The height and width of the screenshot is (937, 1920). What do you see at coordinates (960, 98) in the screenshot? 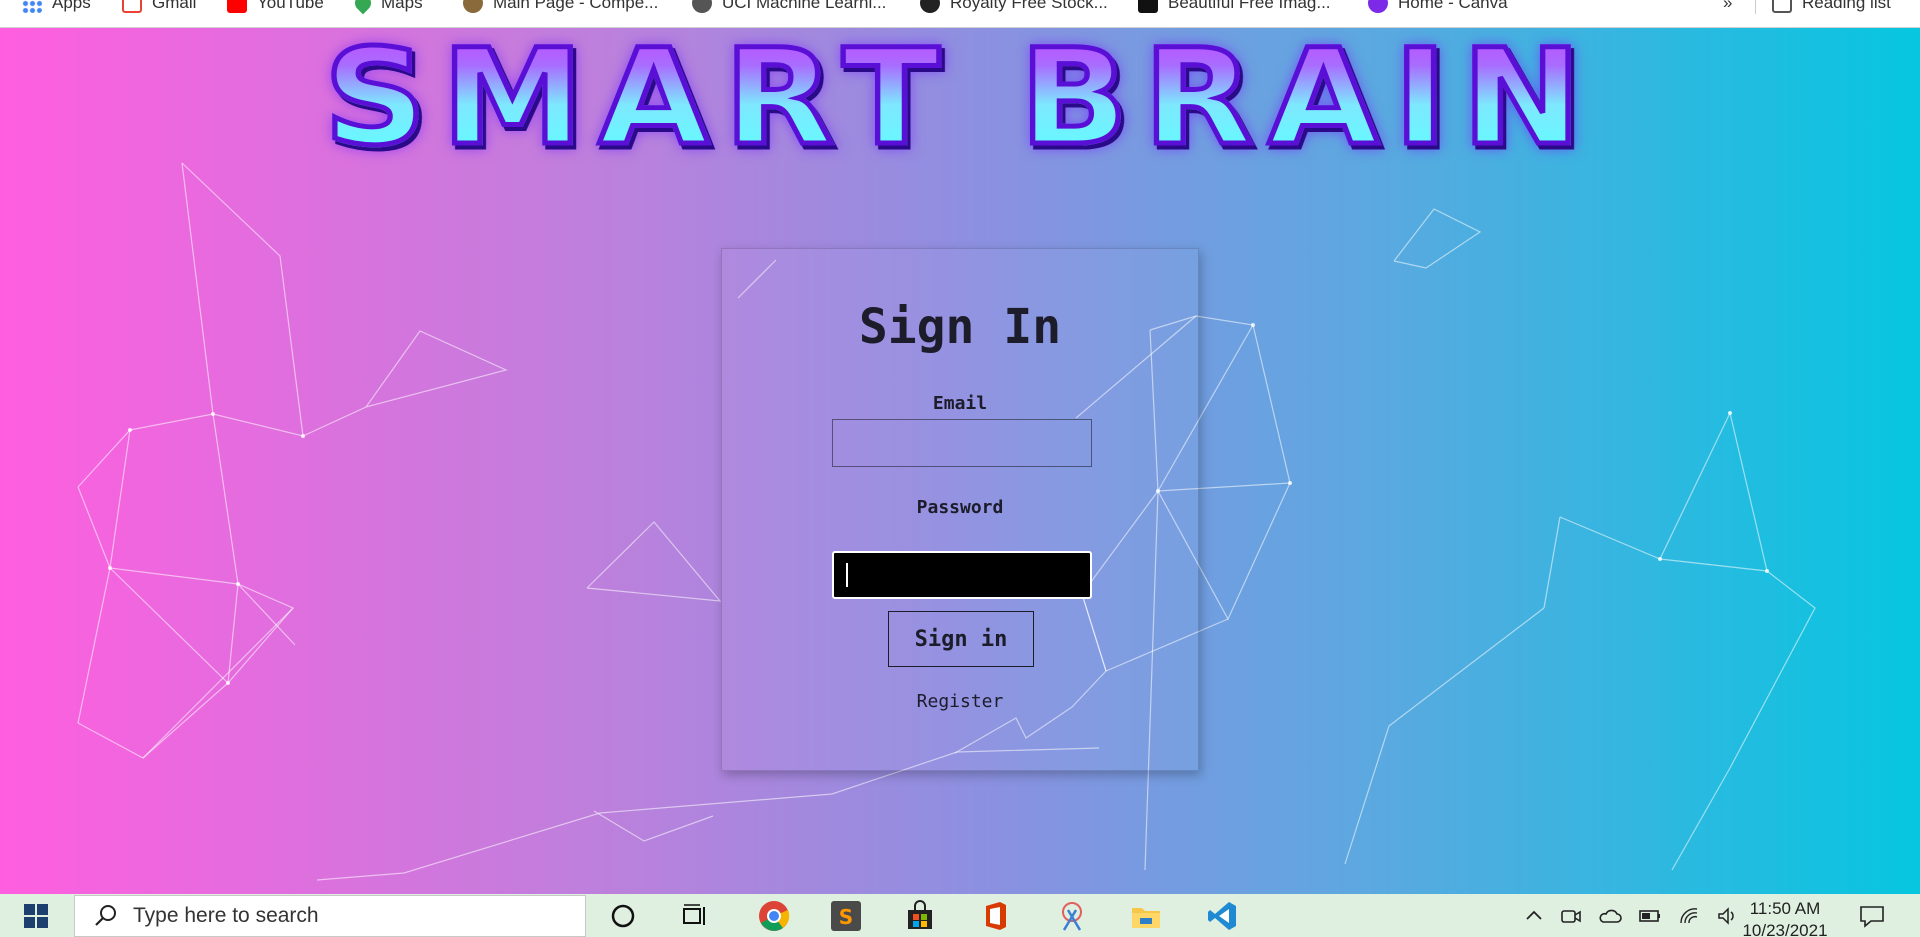
I see `smart-brain-logo: SMART BRAIN` at bounding box center [960, 98].